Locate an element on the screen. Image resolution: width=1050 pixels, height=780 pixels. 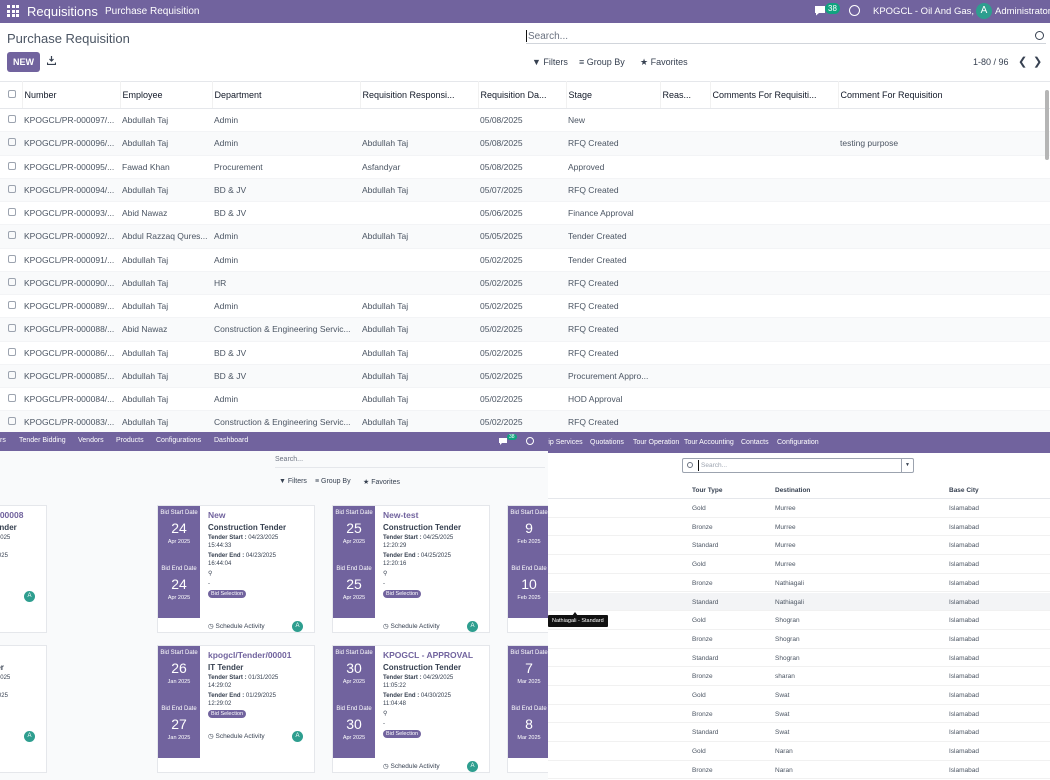
tour-col-destination: Destination is located at coordinates (792, 490).